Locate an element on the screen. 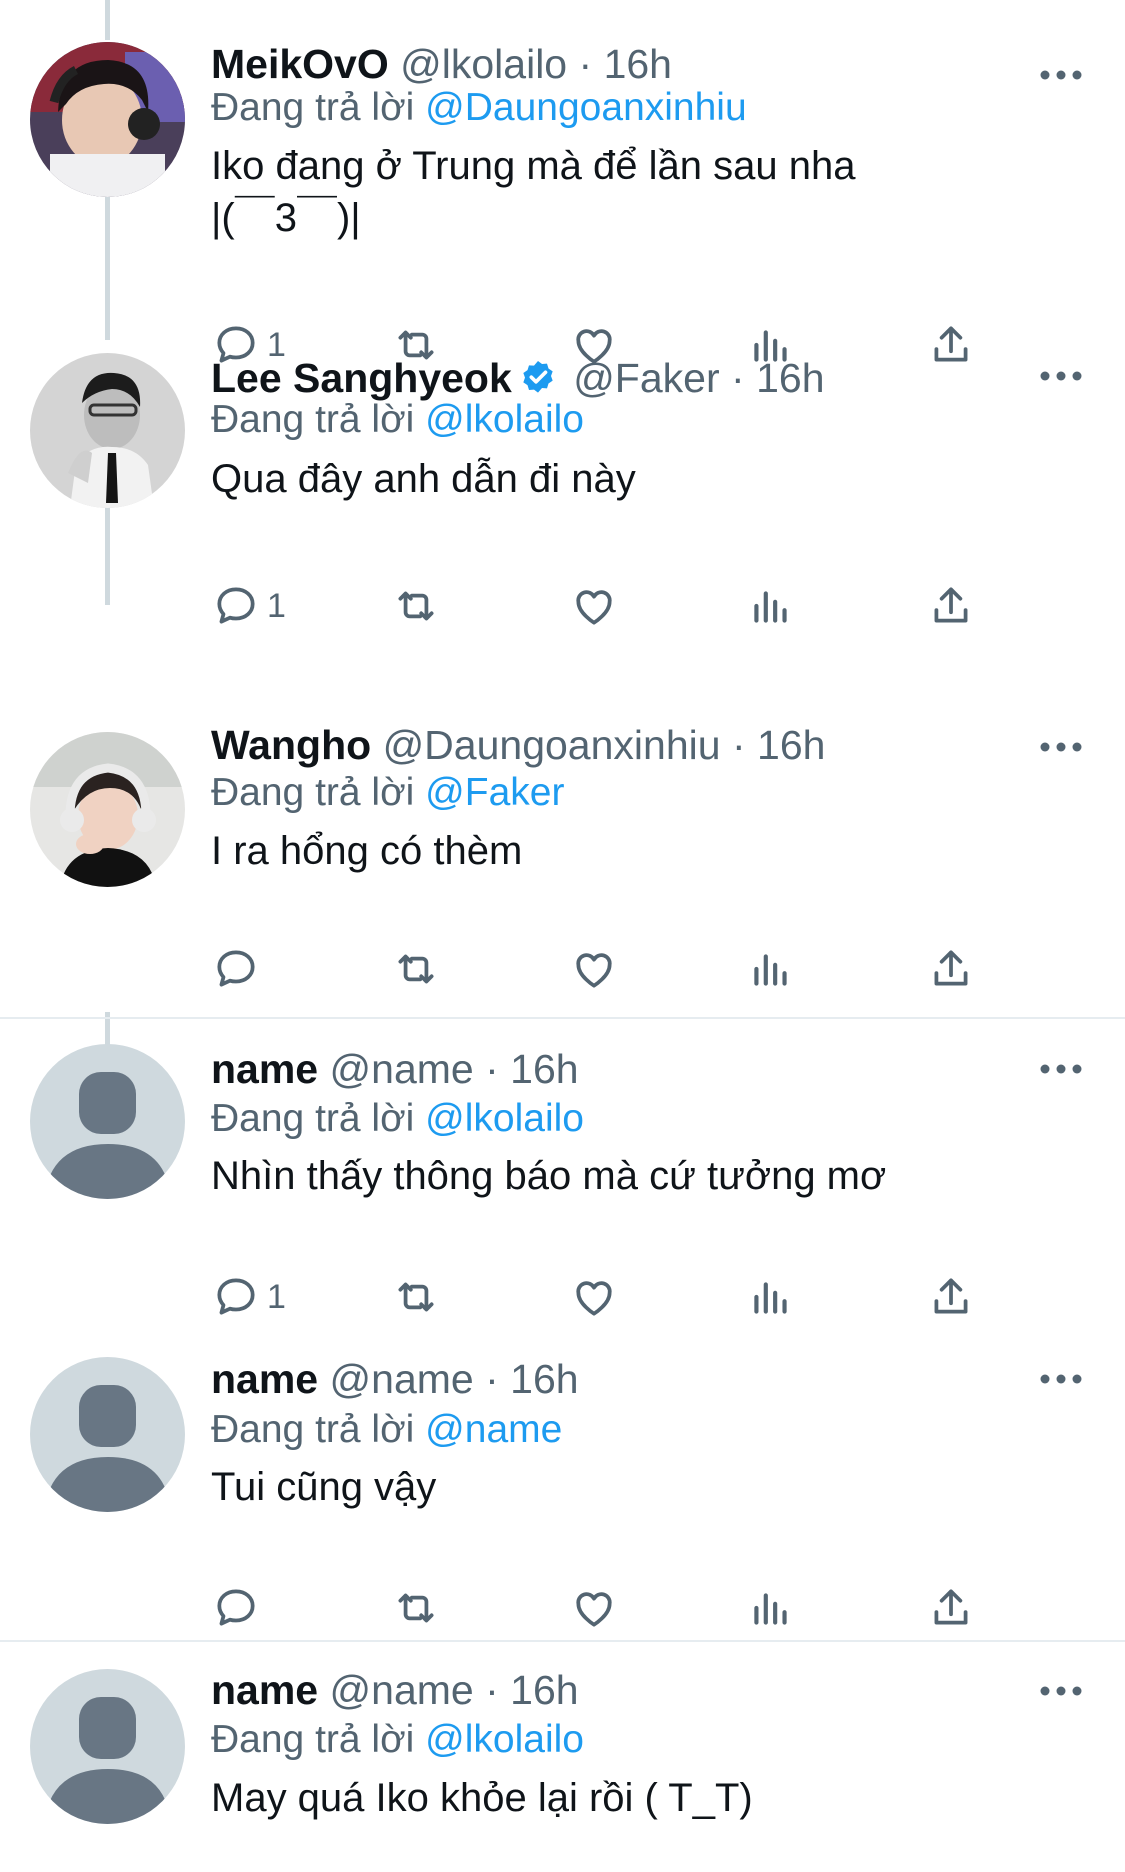  display-name: Wangho is located at coordinates (291, 745).